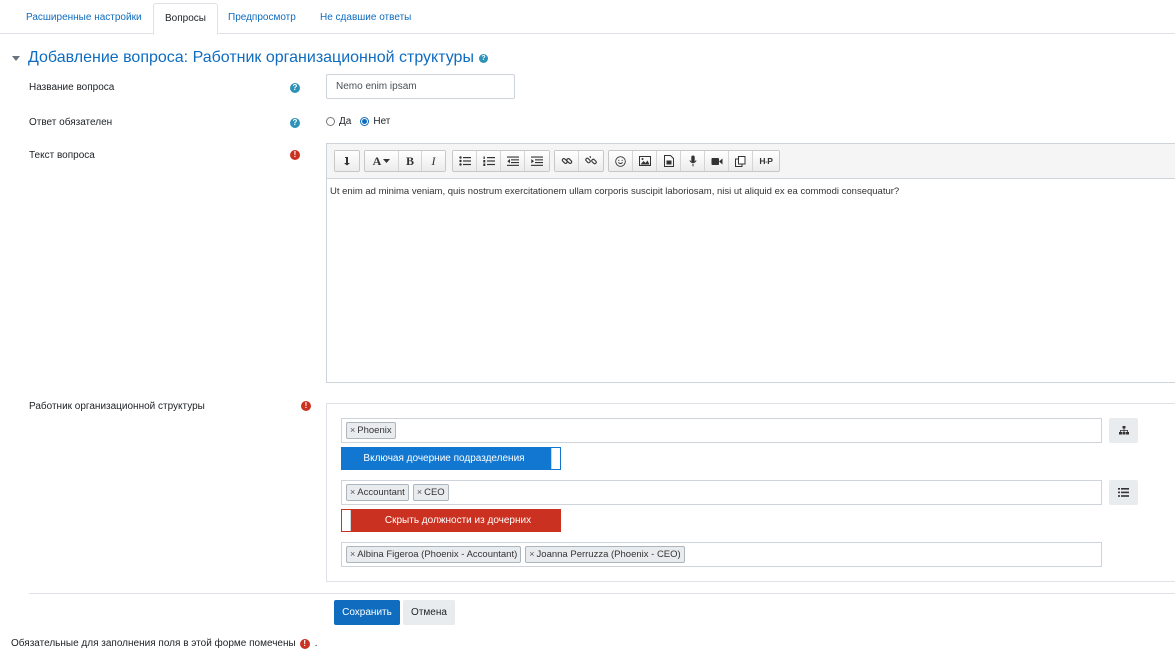  What do you see at coordinates (458, 520) in the screenshot?
I see `hide-child-positions-label: Скрыть должности из дочерних` at bounding box center [458, 520].